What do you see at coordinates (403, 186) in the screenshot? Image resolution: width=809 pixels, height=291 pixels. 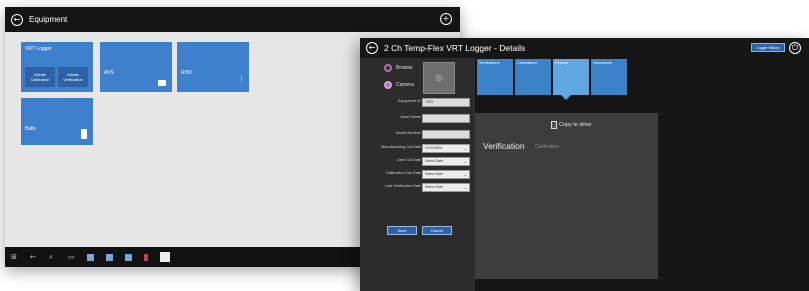 I see `field-label: Last Verification Date` at bounding box center [403, 186].